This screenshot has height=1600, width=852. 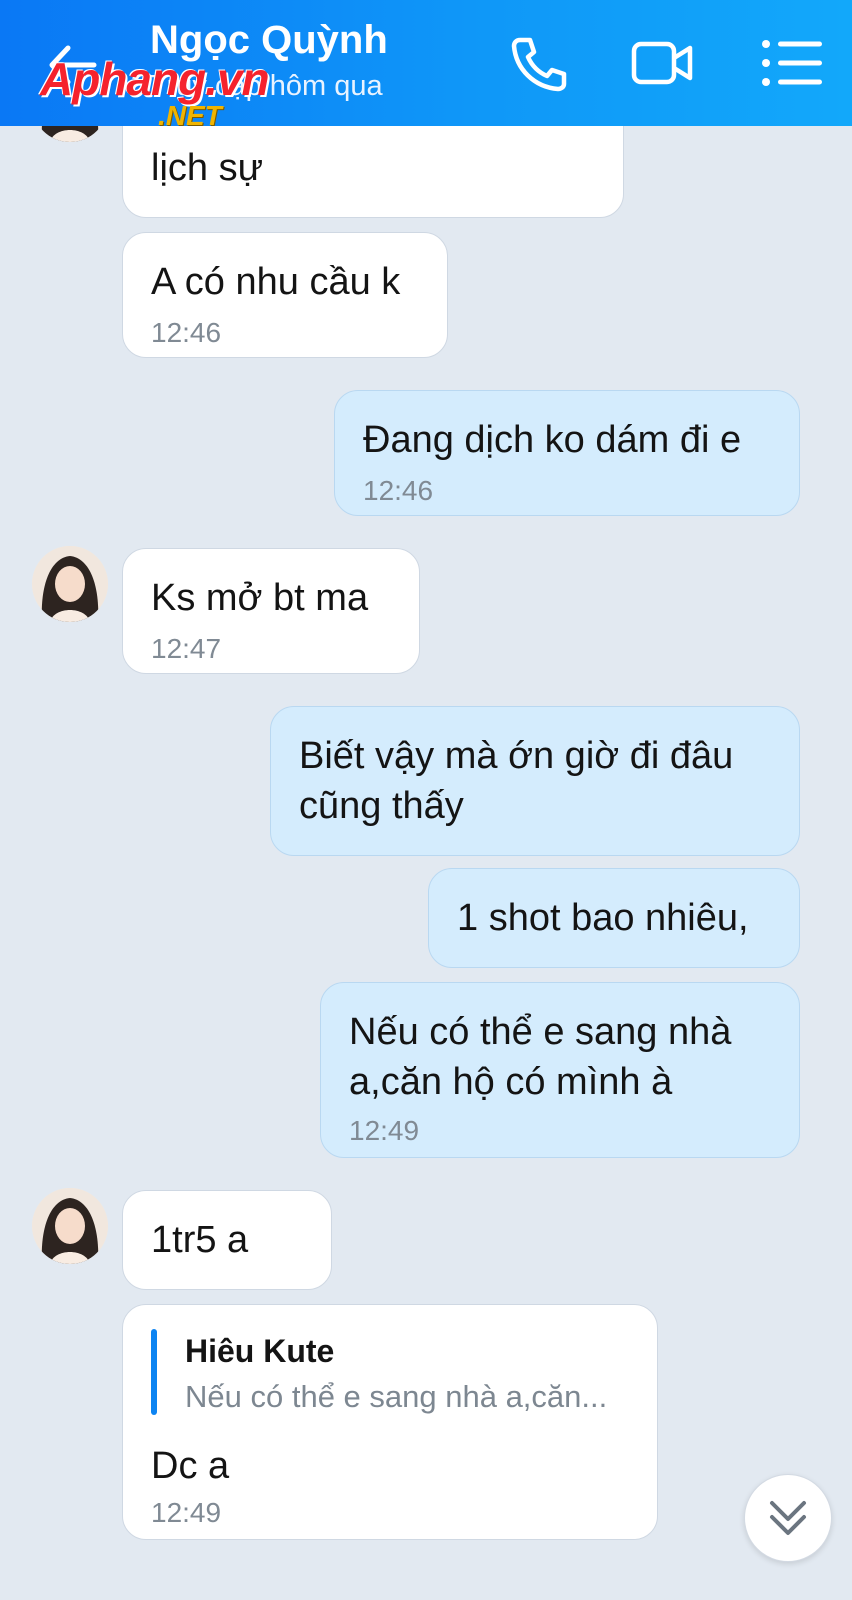 What do you see at coordinates (426, 63) in the screenshot?
I see `chat-header: Ngọc Quỳnh Truy cập hôm qua` at bounding box center [426, 63].